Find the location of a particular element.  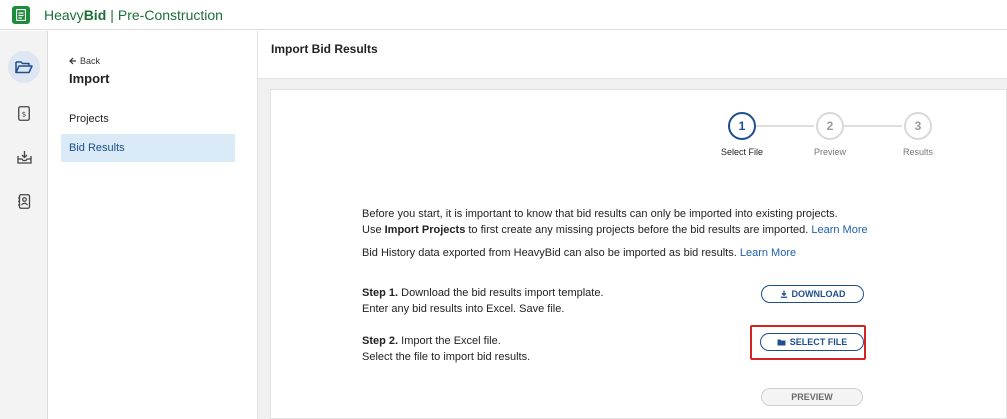

import-projects-emphasis: Import Projects is located at coordinates (425, 230).